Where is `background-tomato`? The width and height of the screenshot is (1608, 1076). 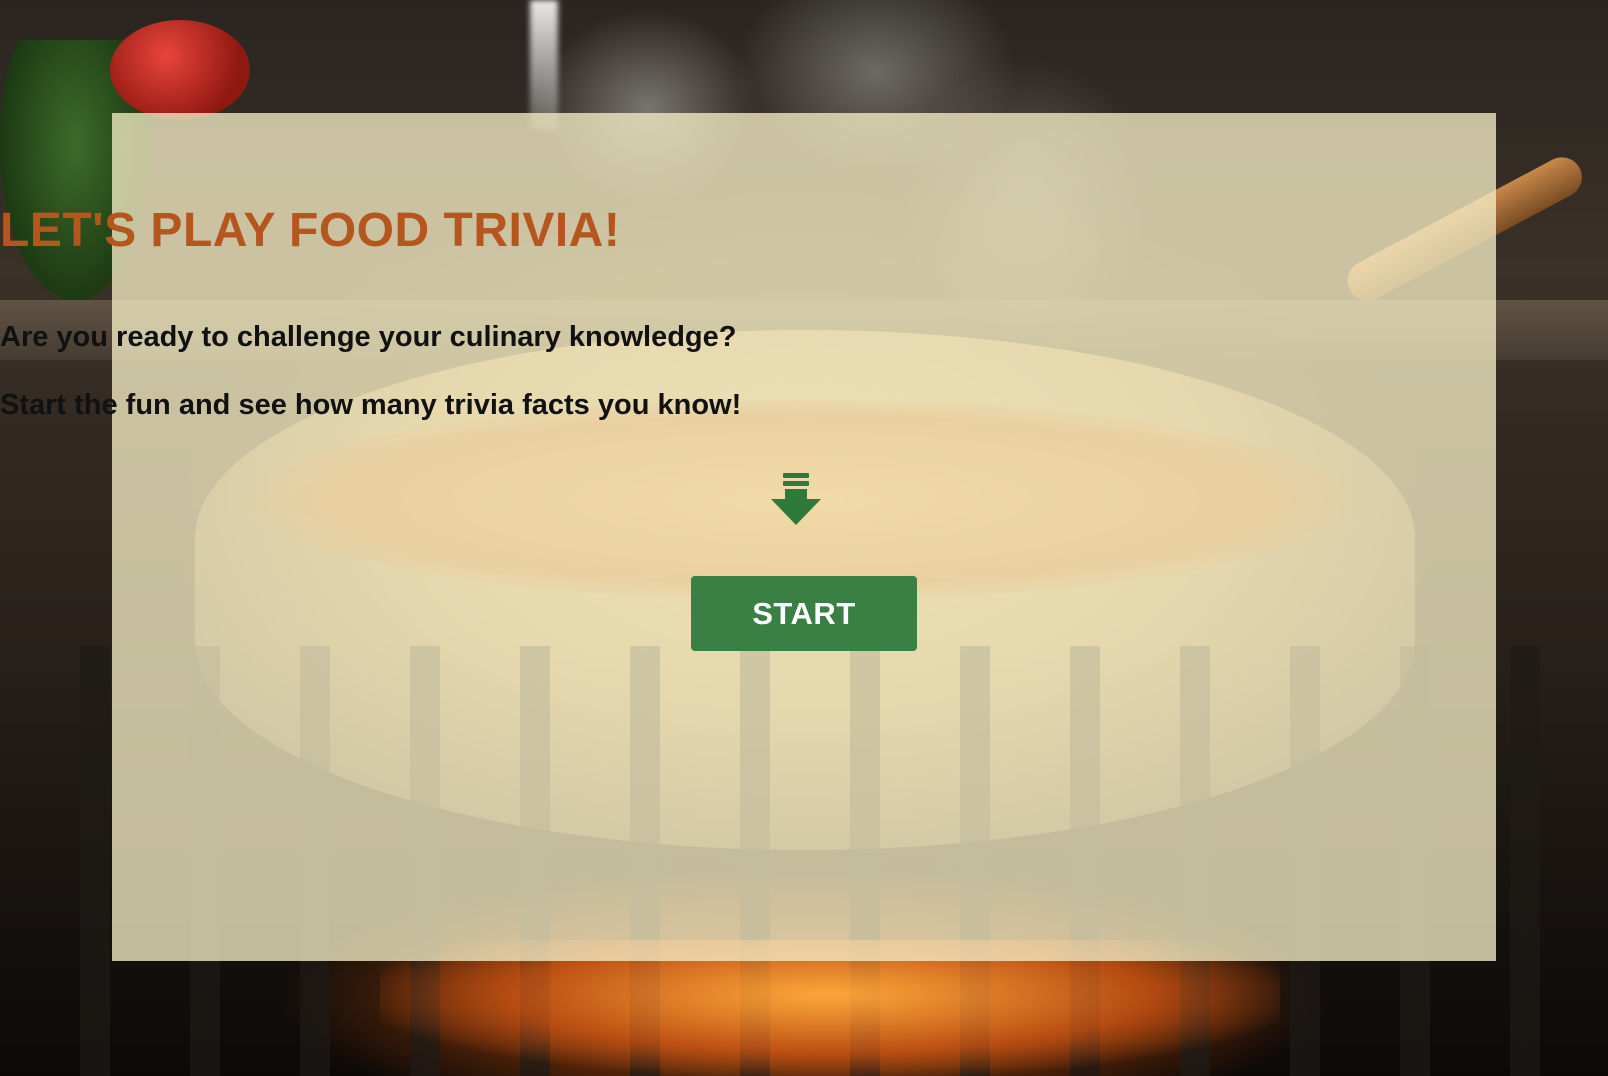
background-tomato is located at coordinates (180, 70).